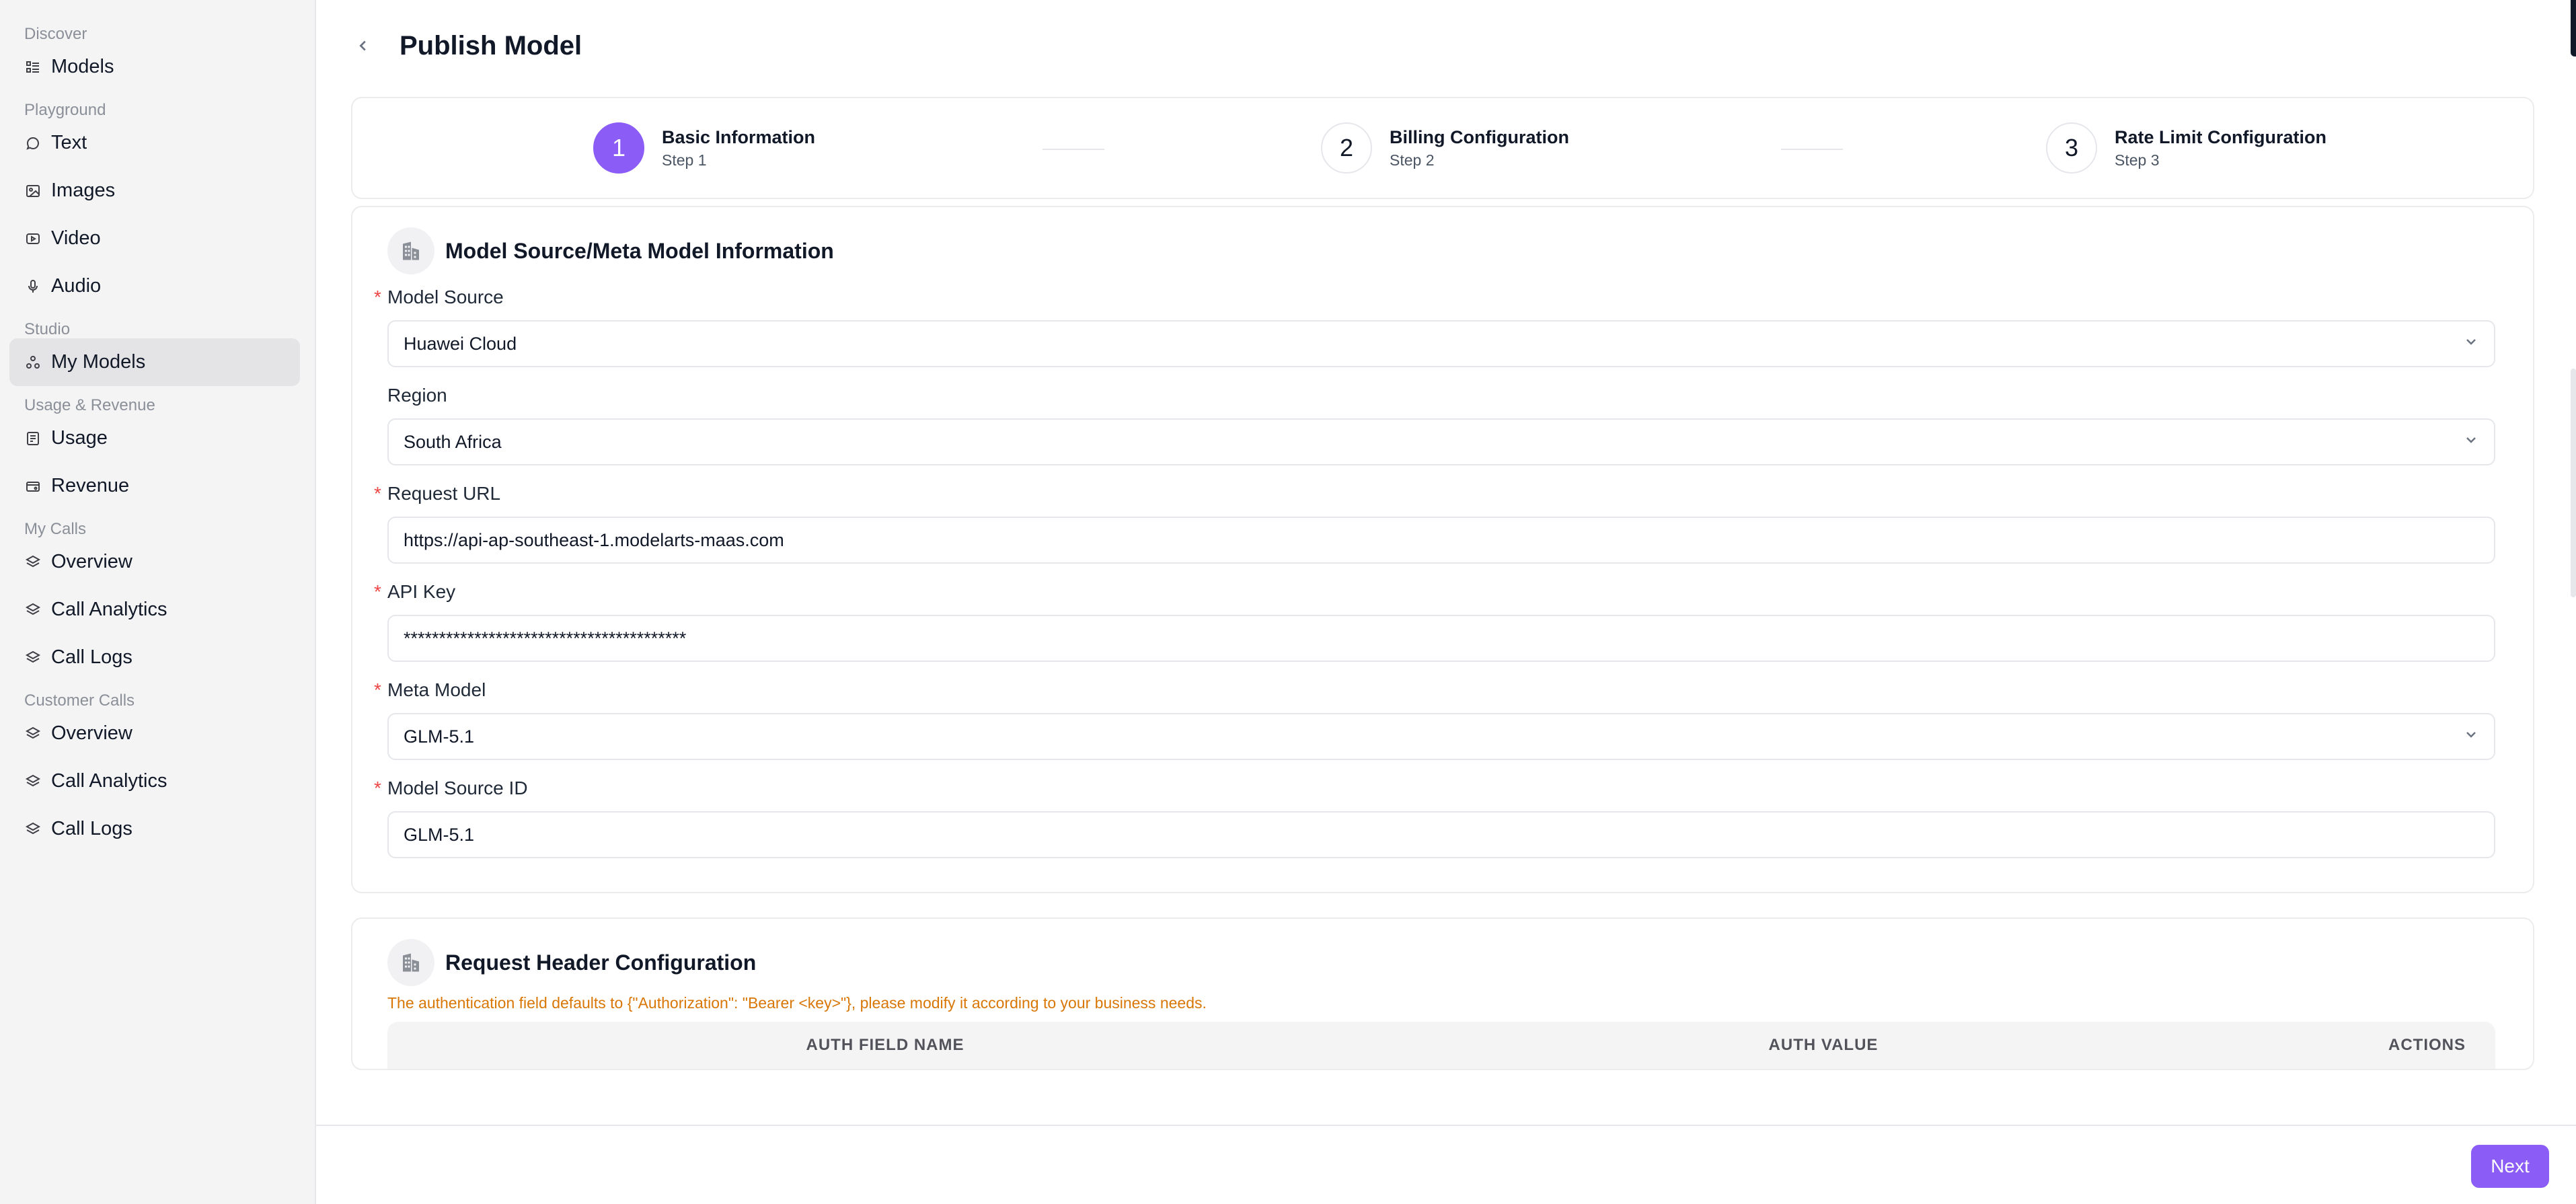 Image resolution: width=2576 pixels, height=1204 pixels. Describe the element at coordinates (436, 689) in the screenshot. I see `field-label: Meta Model` at that location.